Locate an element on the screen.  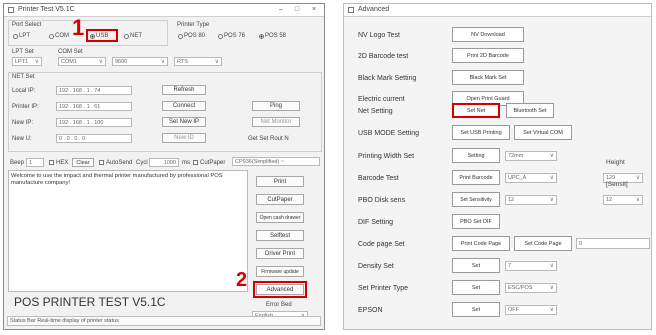
radio-com-label: COM is located at coordinates (62, 36).